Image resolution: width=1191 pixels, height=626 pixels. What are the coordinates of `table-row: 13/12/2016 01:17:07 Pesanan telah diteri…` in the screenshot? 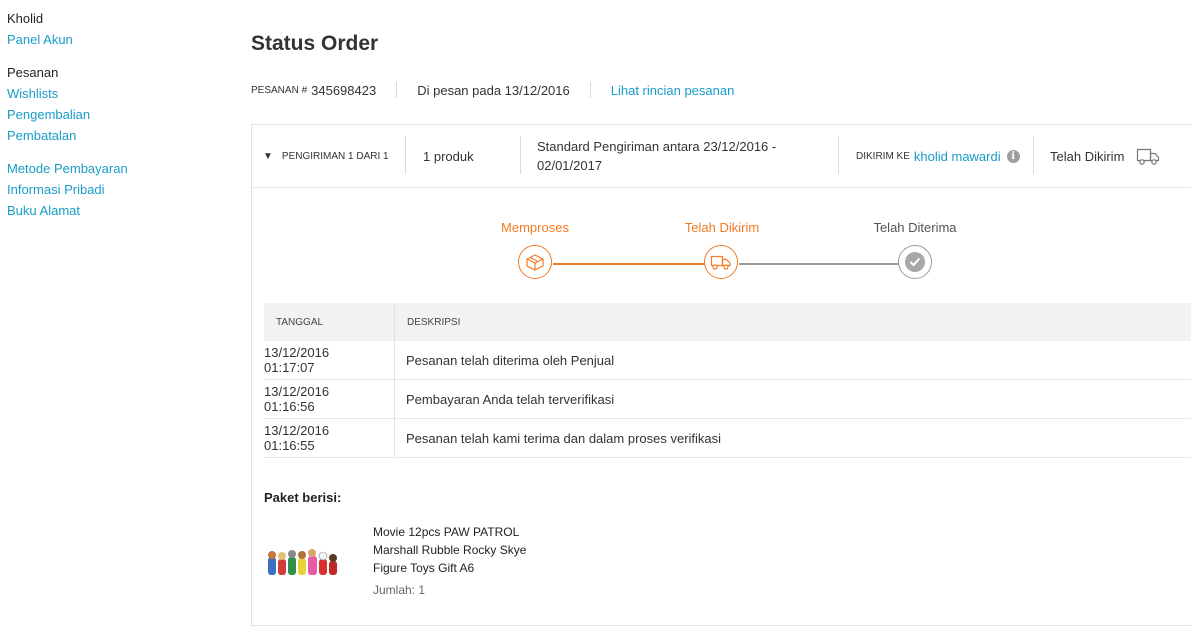 It's located at (727, 360).